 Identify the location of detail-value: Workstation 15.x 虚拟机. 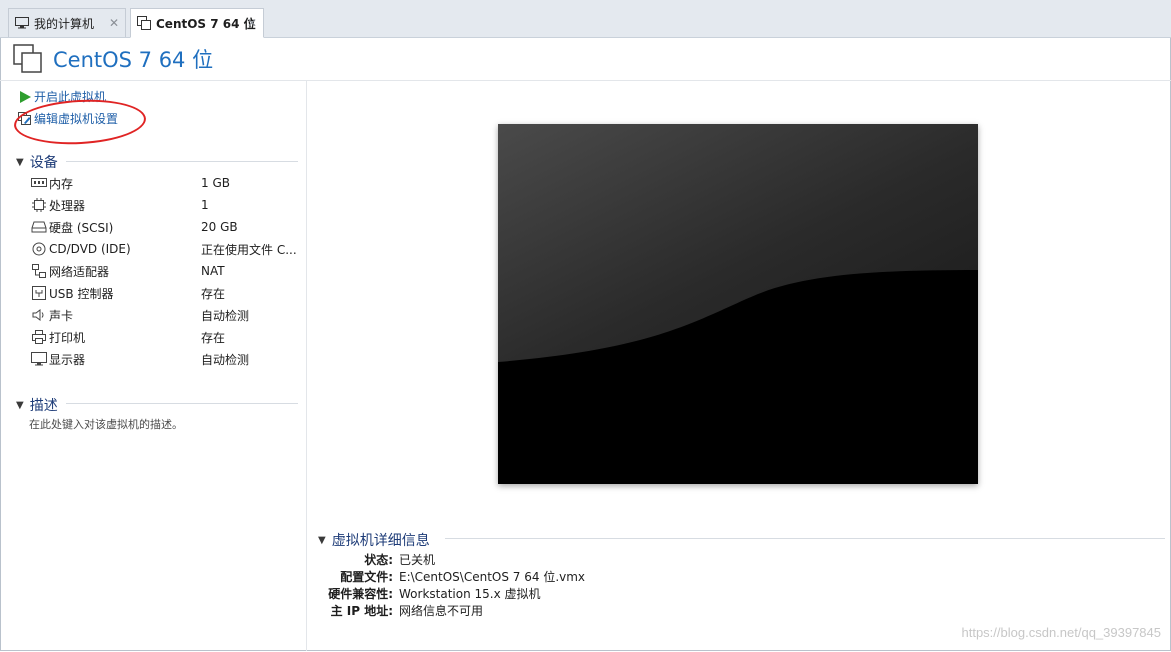
(470, 594).